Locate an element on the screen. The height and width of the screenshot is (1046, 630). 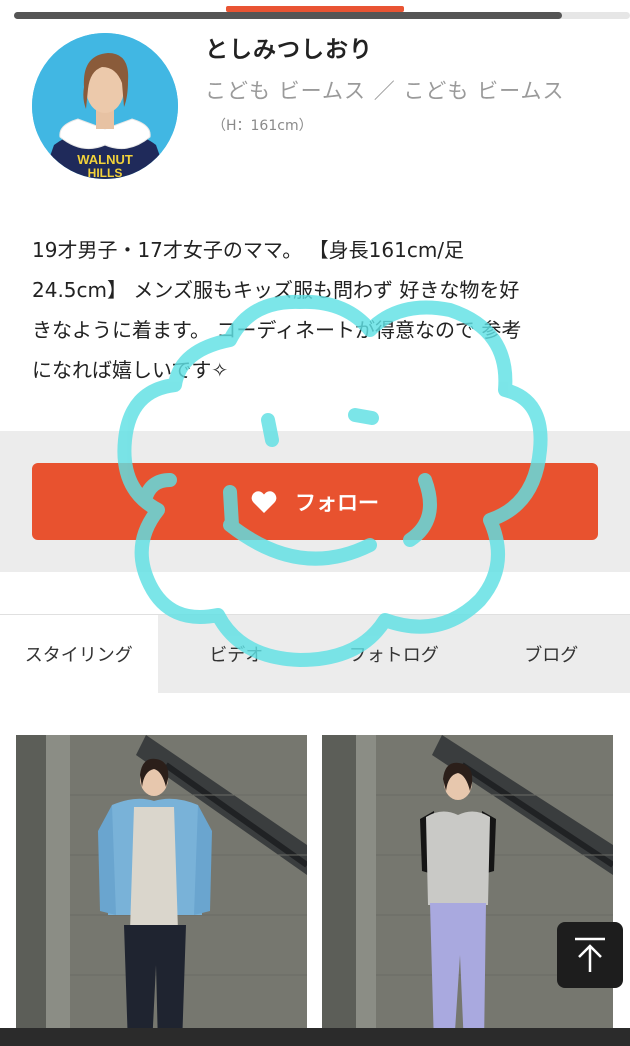
tab-styling: スタイリング is located at coordinates (79, 654).